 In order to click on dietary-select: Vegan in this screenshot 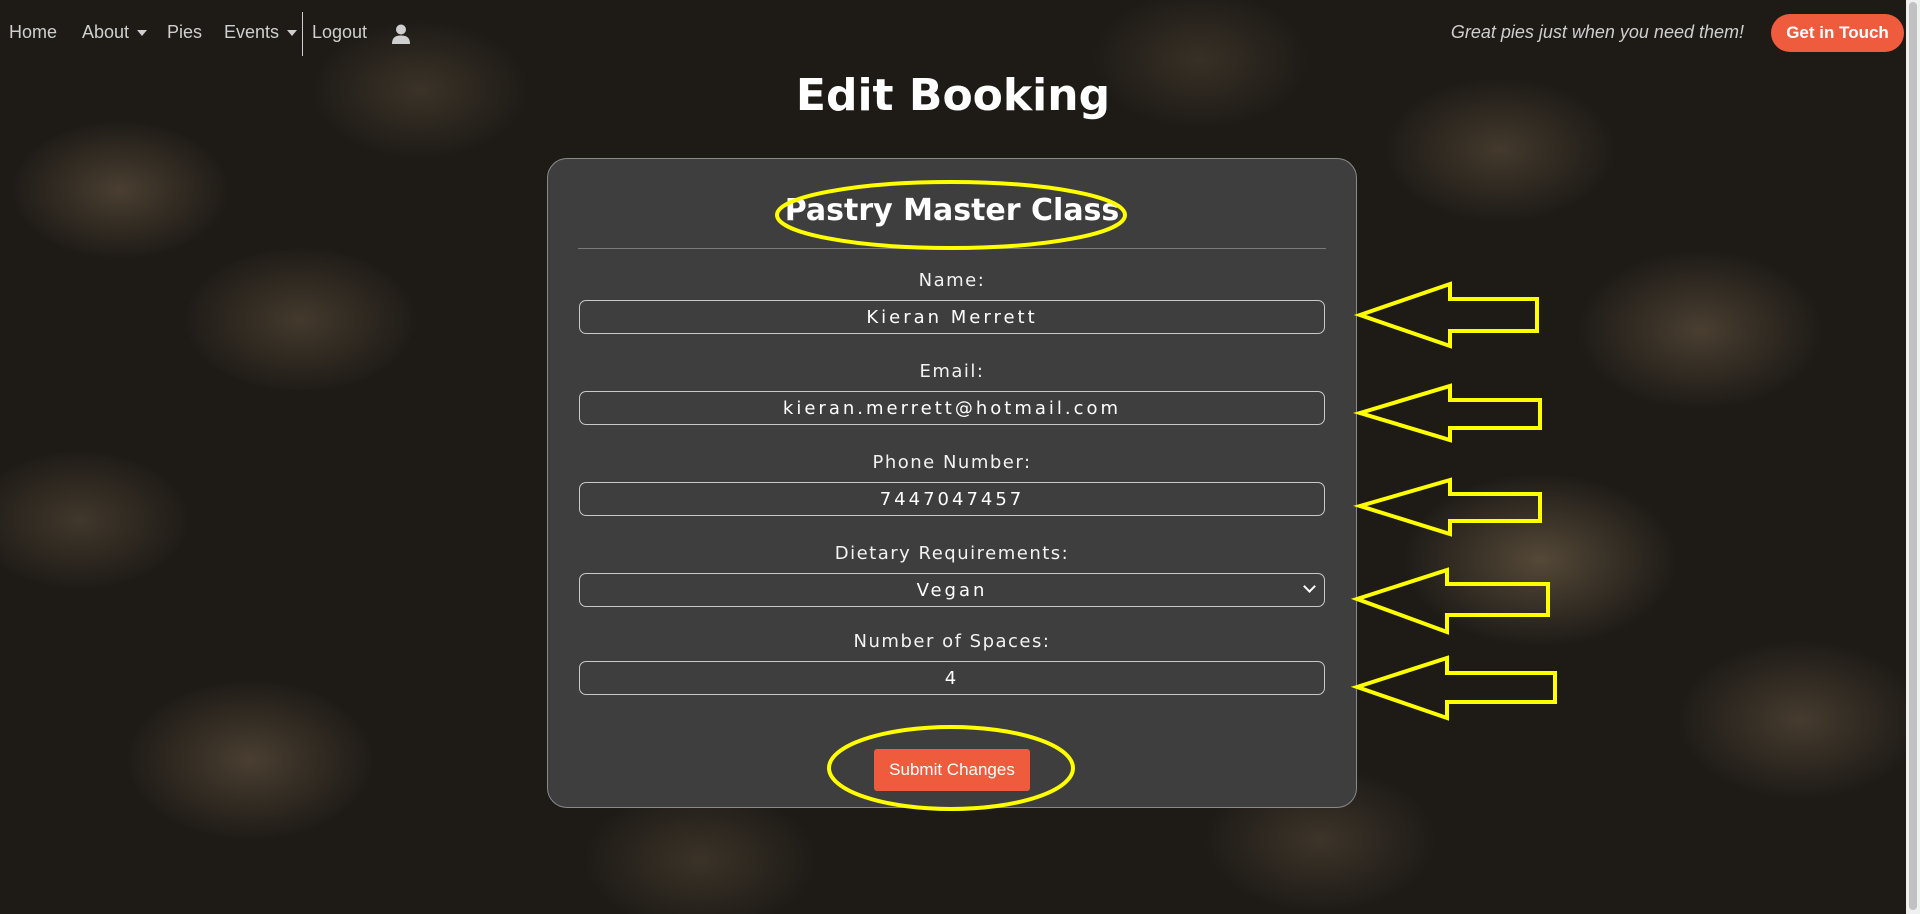, I will do `click(952, 590)`.